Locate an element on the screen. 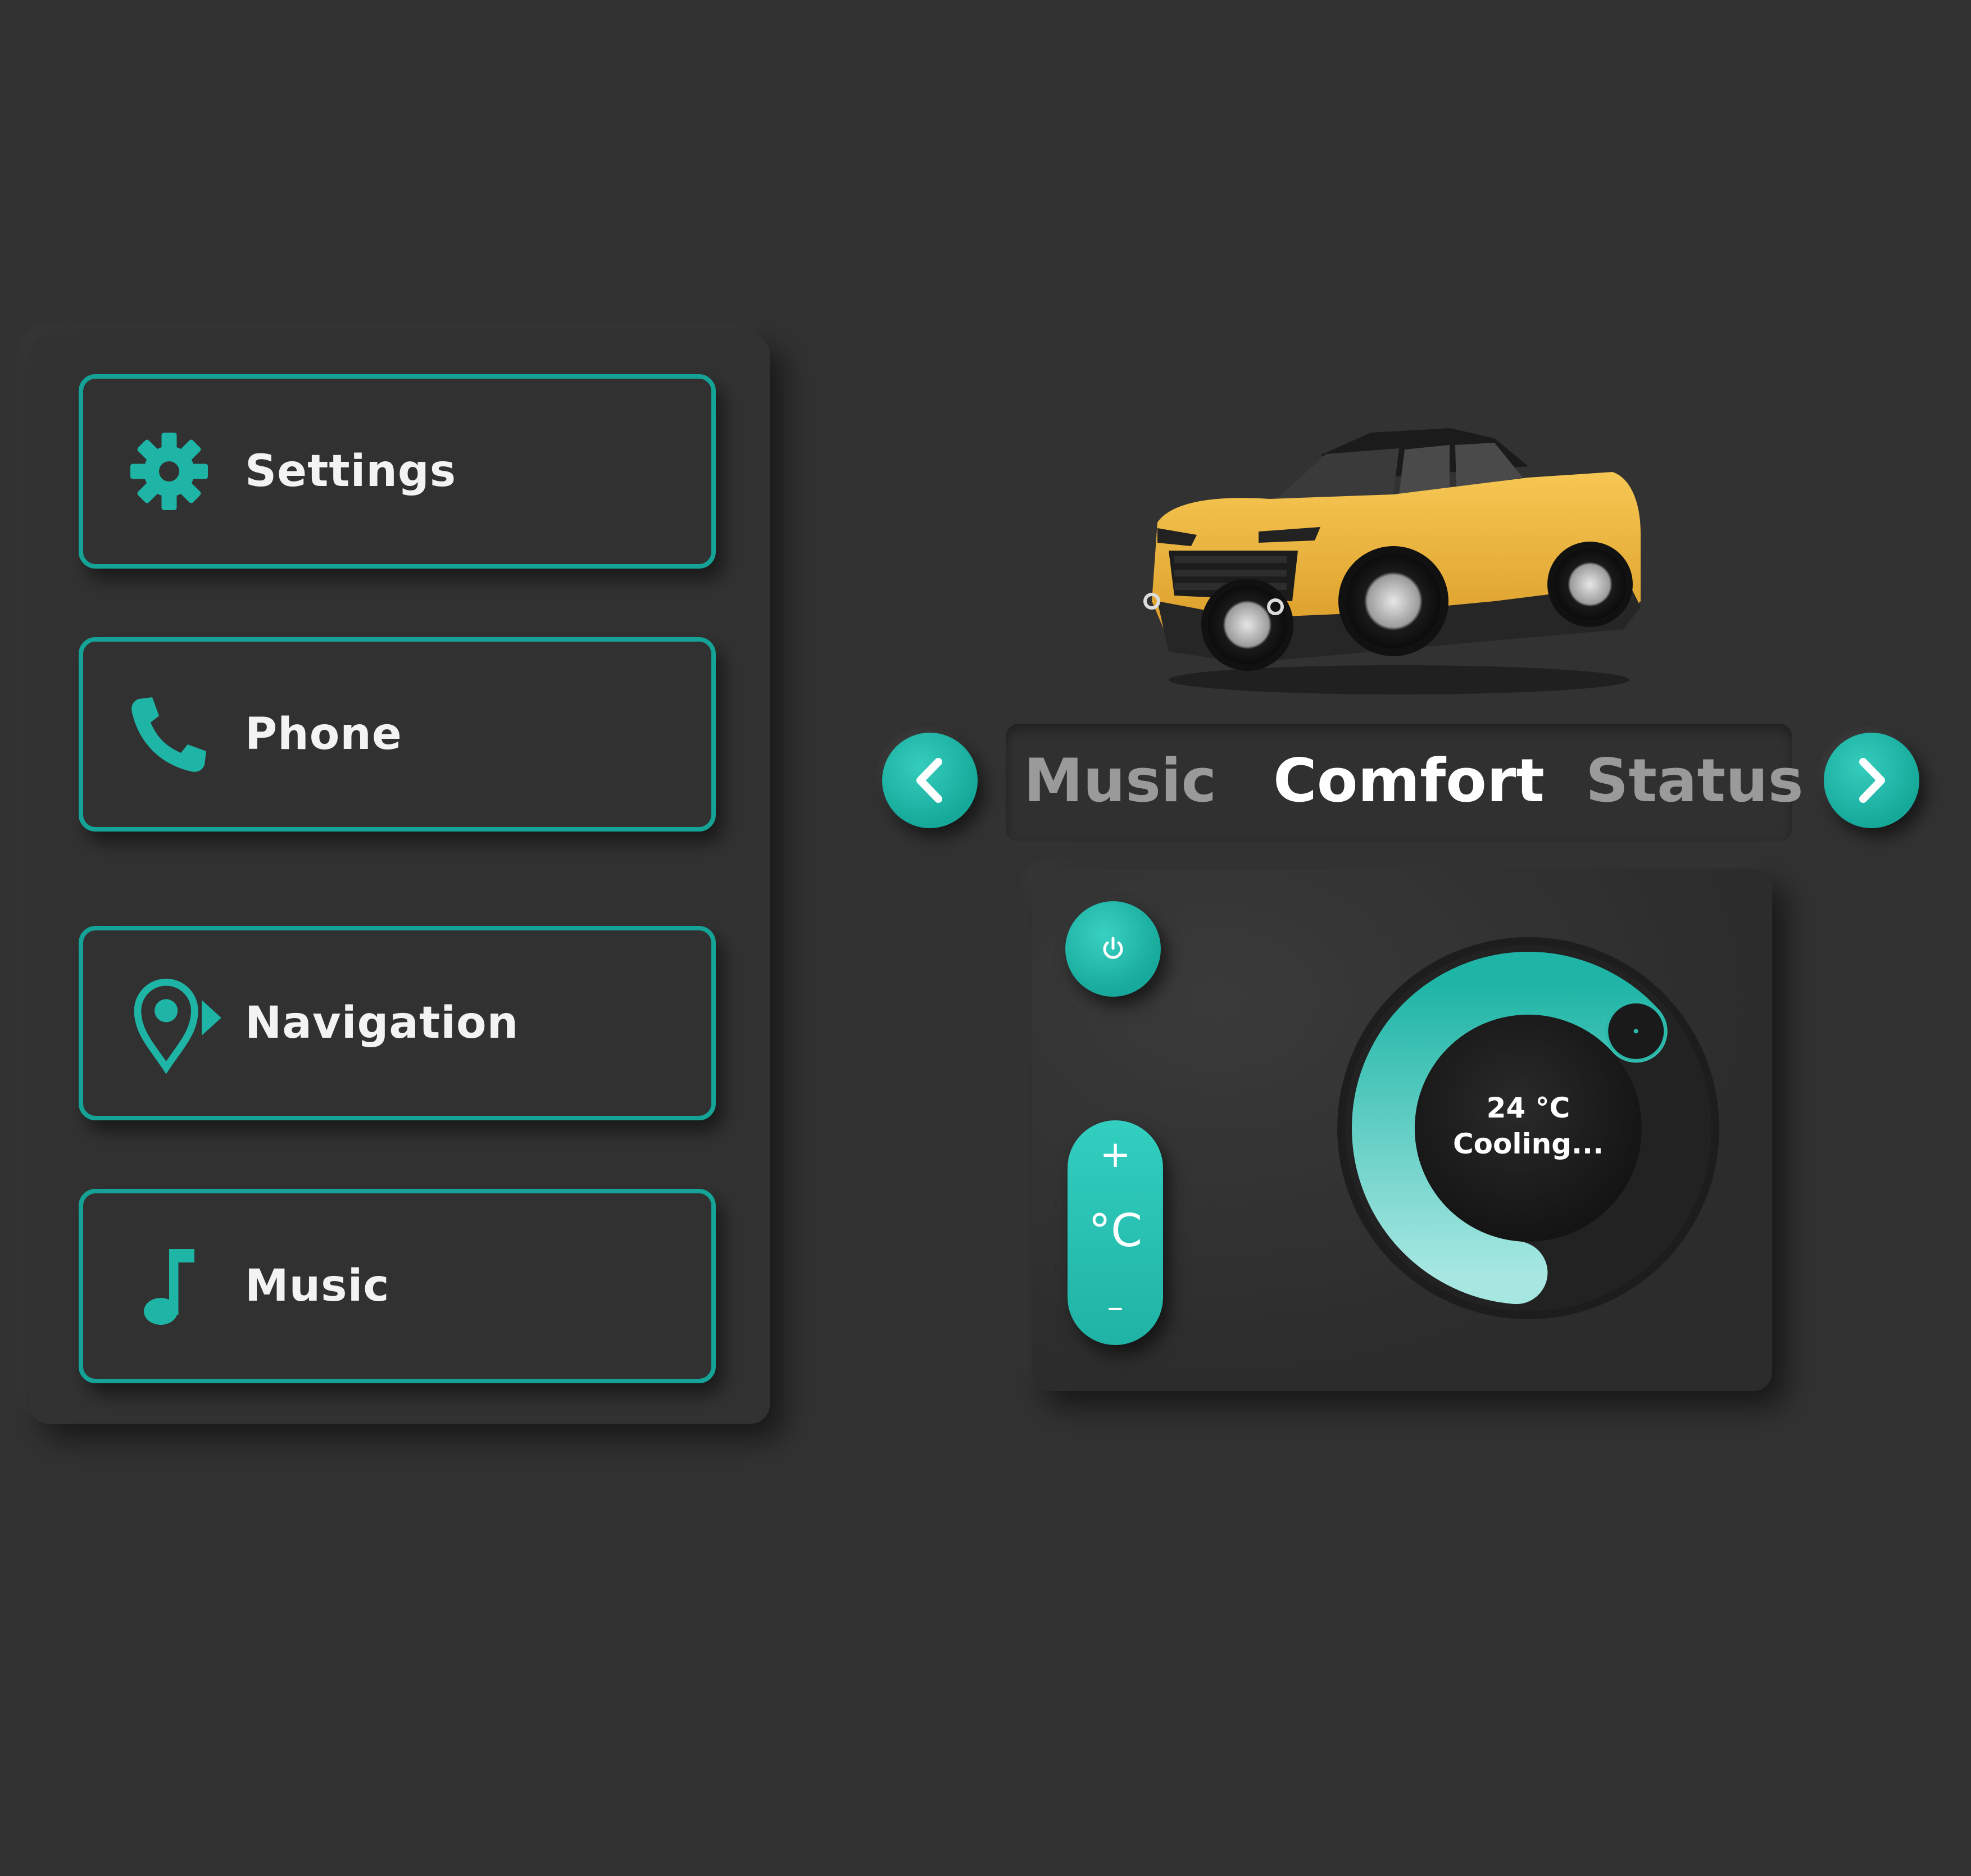 This screenshot has width=1971, height=1876. temperature-stepper: + °C – is located at coordinates (1115, 1233).